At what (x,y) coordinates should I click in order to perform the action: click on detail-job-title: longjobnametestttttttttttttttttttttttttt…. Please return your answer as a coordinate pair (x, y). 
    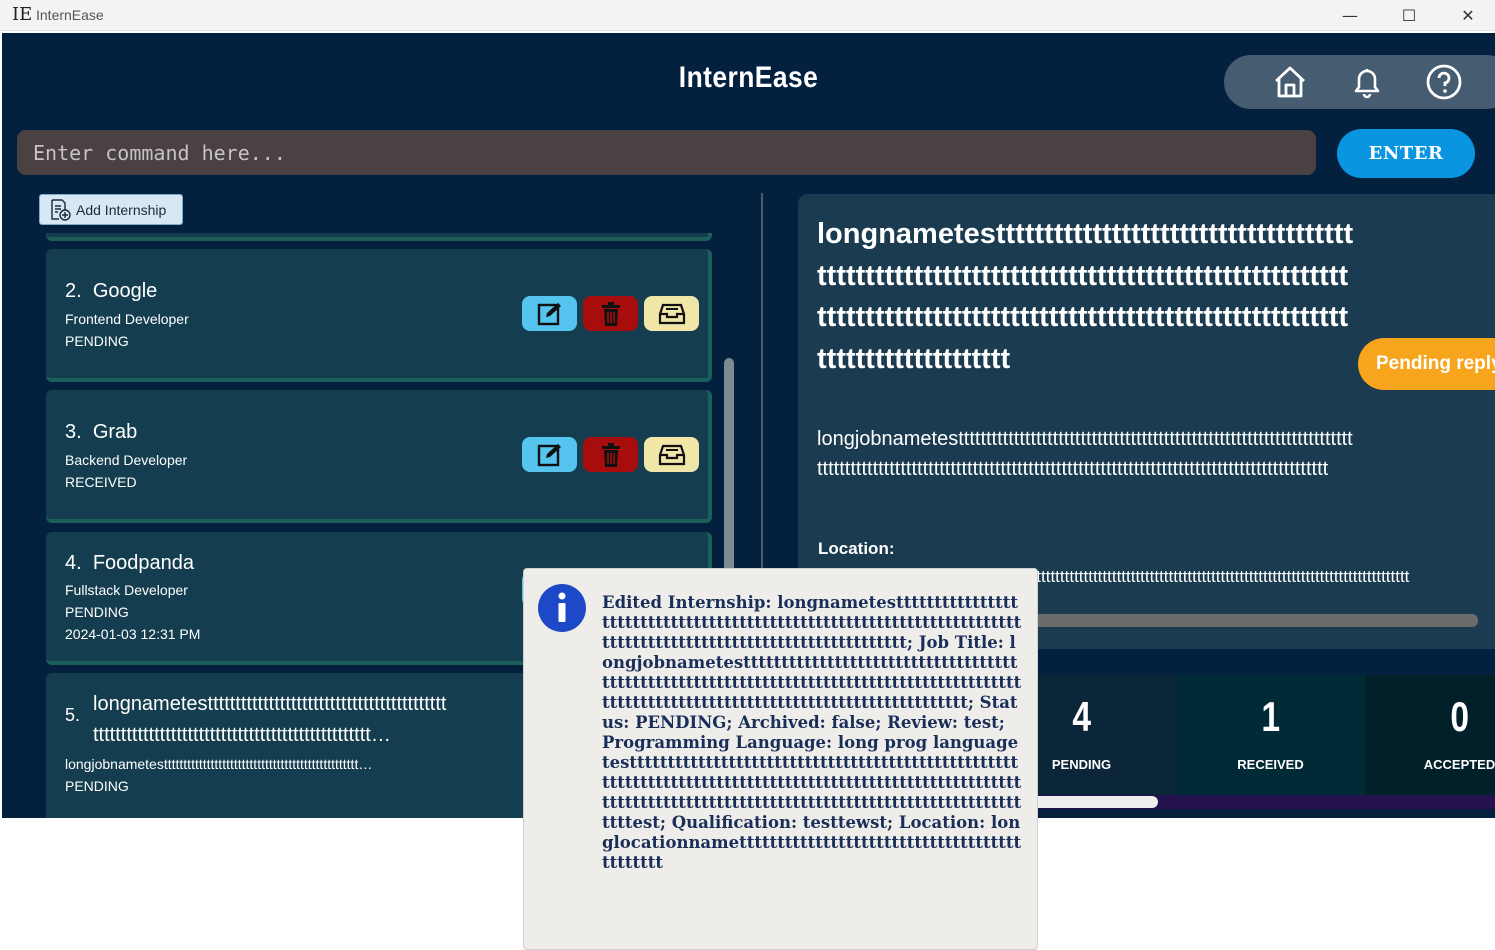
    Looking at the image, I should click on (1085, 454).